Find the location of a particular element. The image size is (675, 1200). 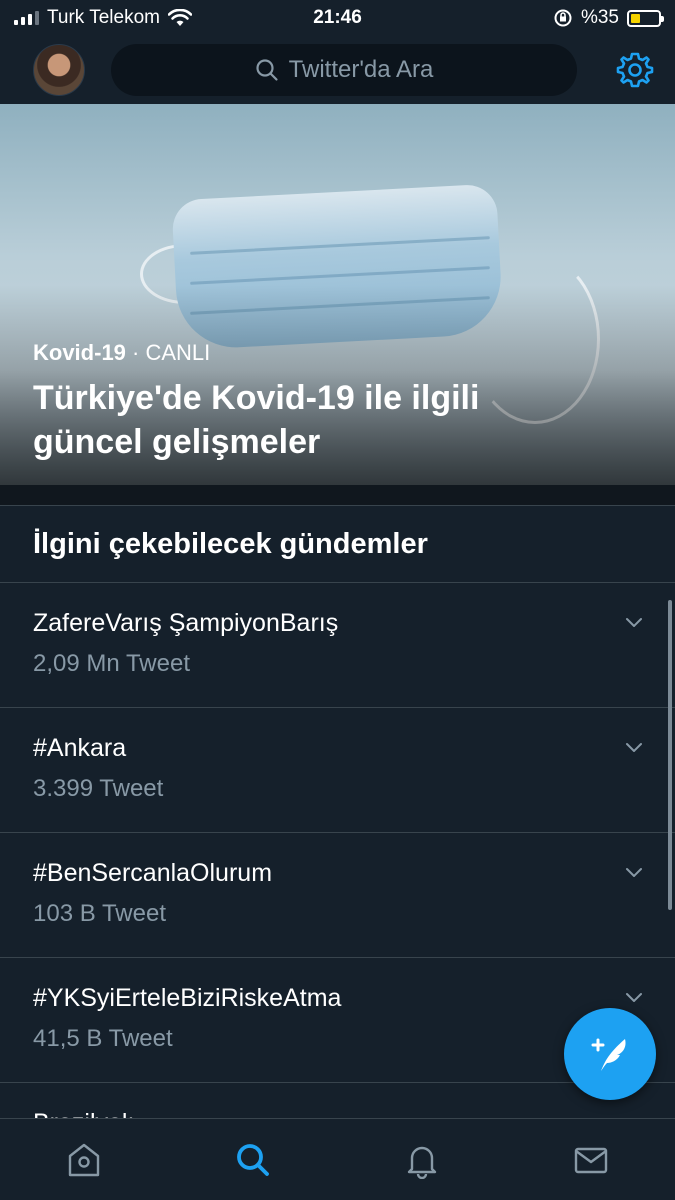

tab-messages is located at coordinates (591, 1160).